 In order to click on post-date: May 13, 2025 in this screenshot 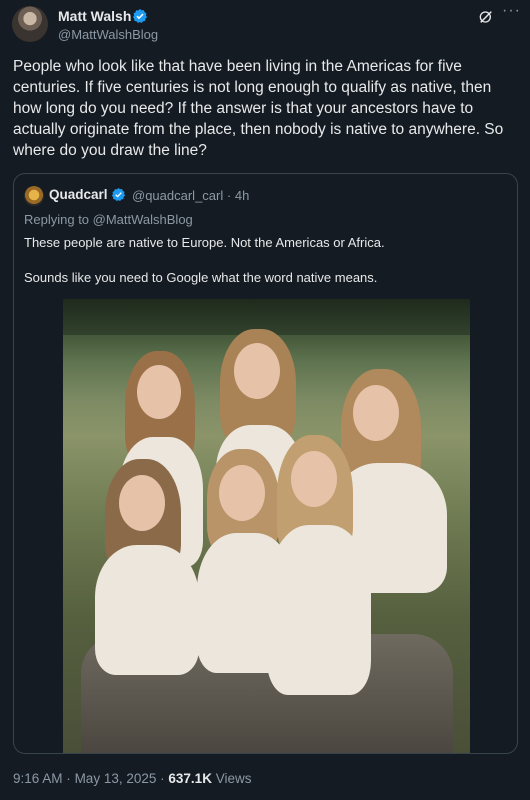, I will do `click(116, 778)`.